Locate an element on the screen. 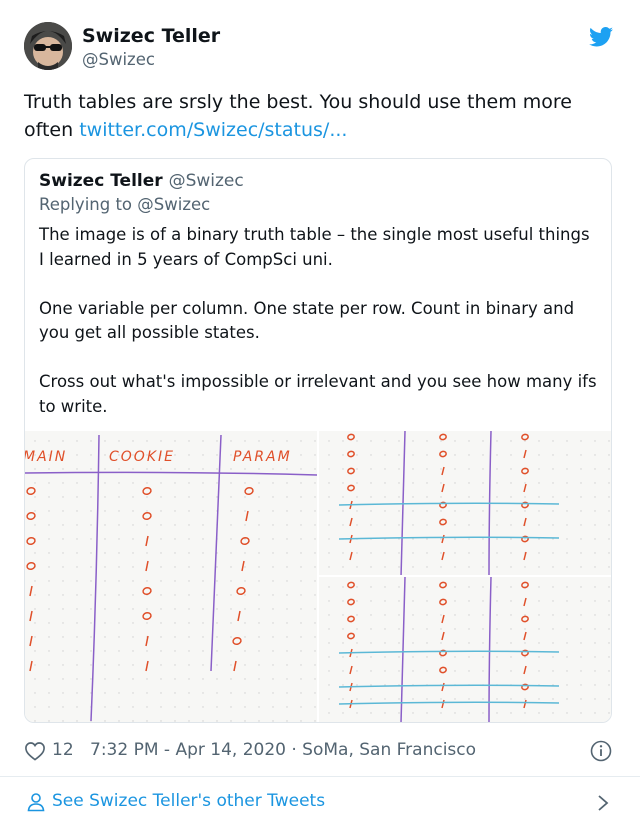 The width and height of the screenshot is (640, 828). header-line is located at coordinates (171, 473).